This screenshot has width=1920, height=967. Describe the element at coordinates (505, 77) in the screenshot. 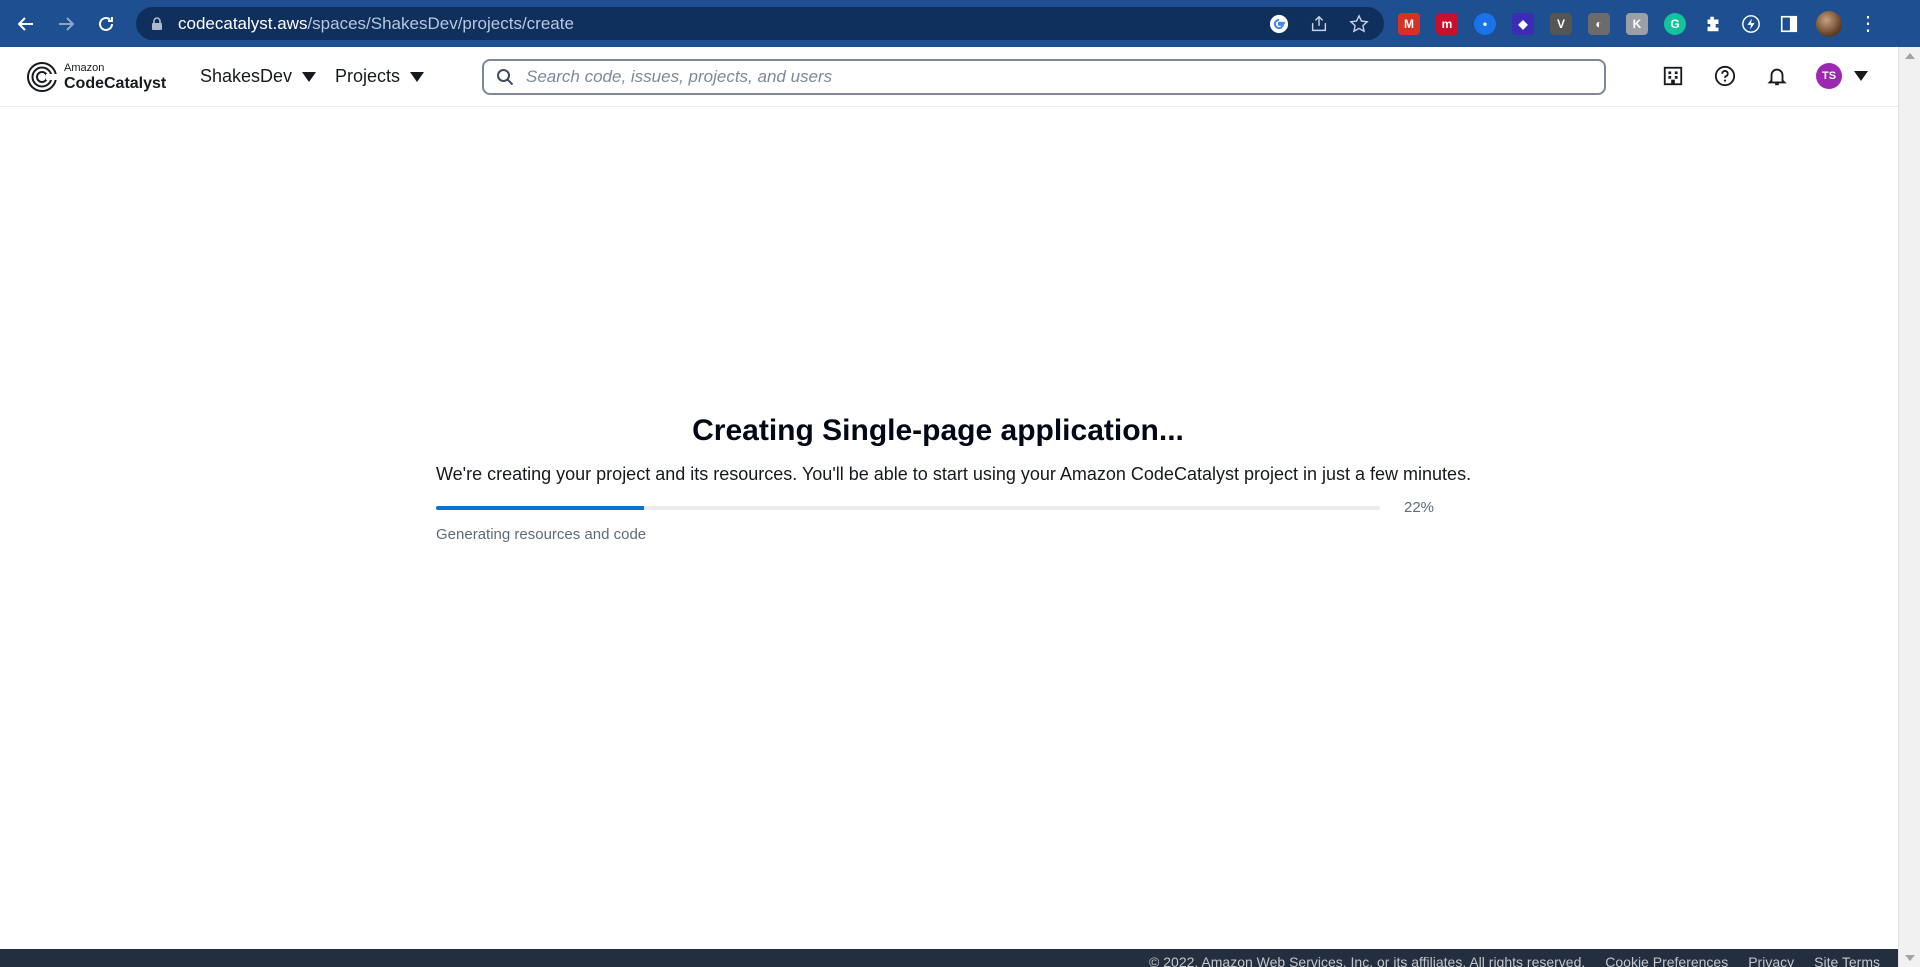

I see `search-icon` at that location.